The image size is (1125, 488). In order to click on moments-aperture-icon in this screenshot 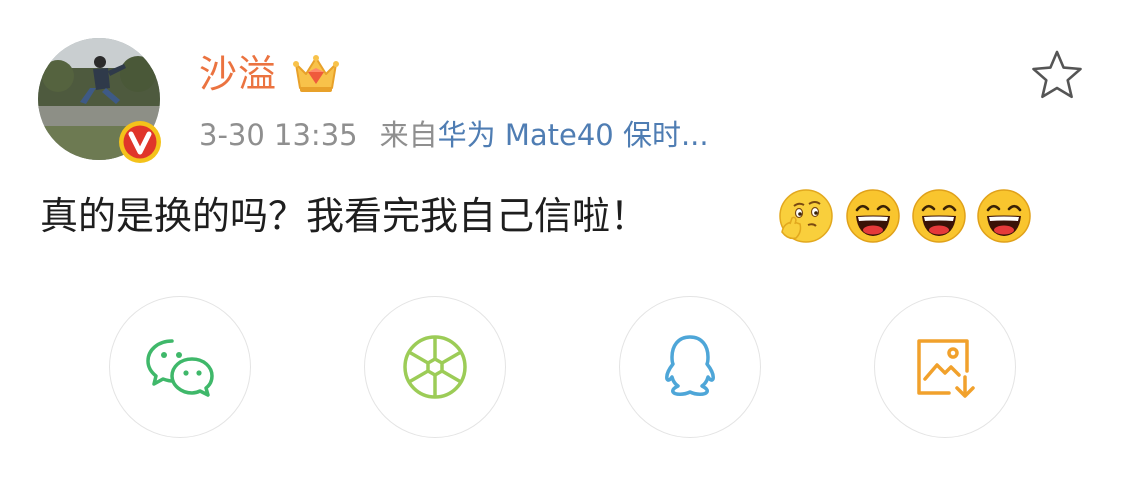, I will do `click(435, 367)`.